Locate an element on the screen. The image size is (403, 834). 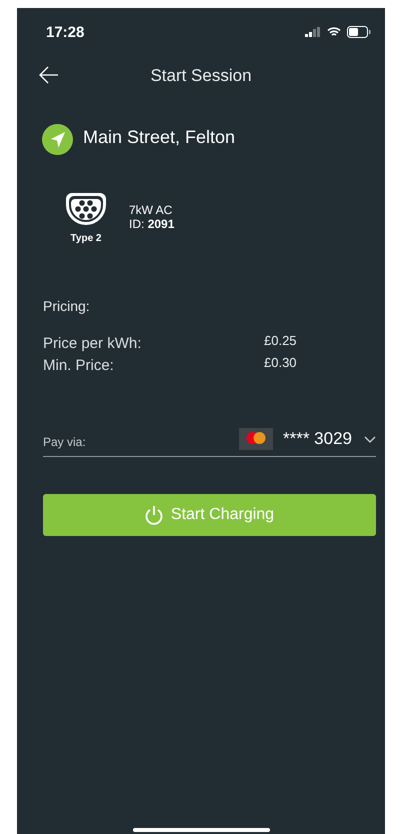
connector-type: Type 2 is located at coordinates (86, 238).